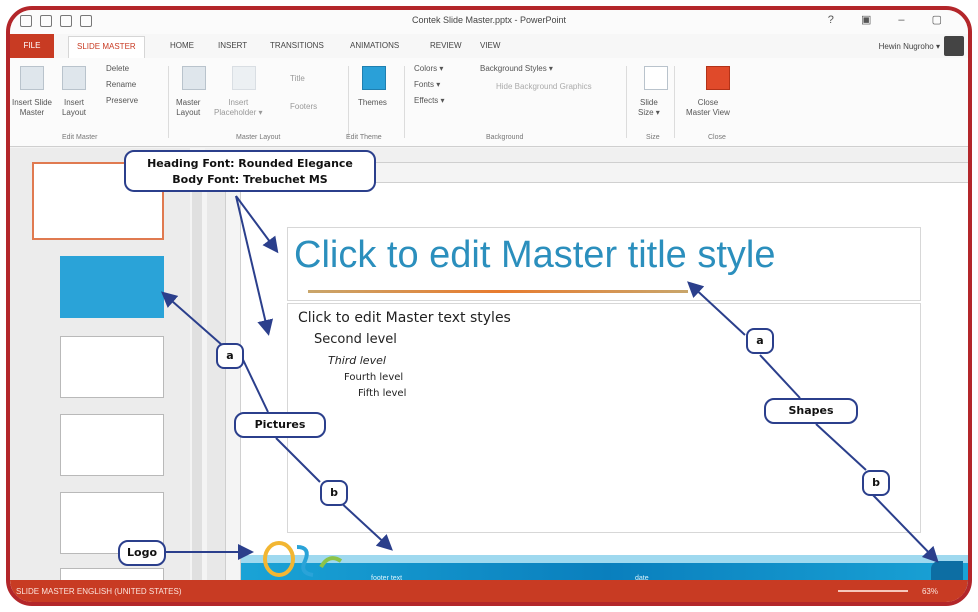  I want to click on connector-a-shapes, so click(780, 376).